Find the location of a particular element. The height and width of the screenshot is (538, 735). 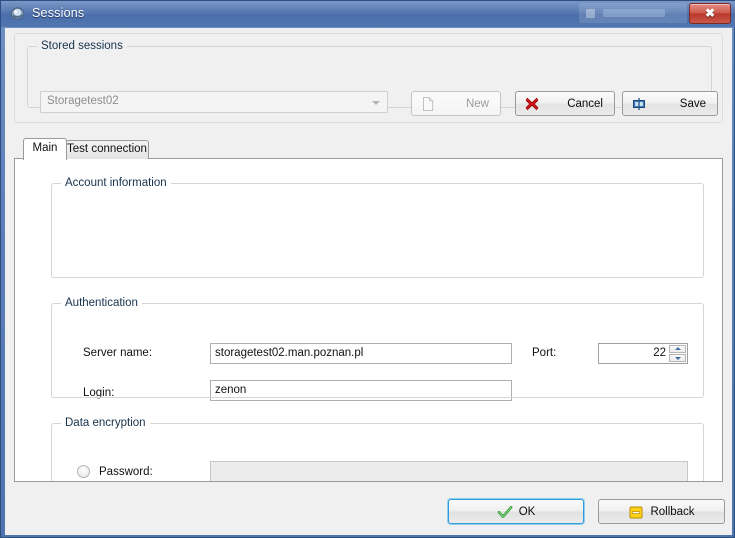

stored-sessions-group-title: Stored sessions is located at coordinates (82, 46).